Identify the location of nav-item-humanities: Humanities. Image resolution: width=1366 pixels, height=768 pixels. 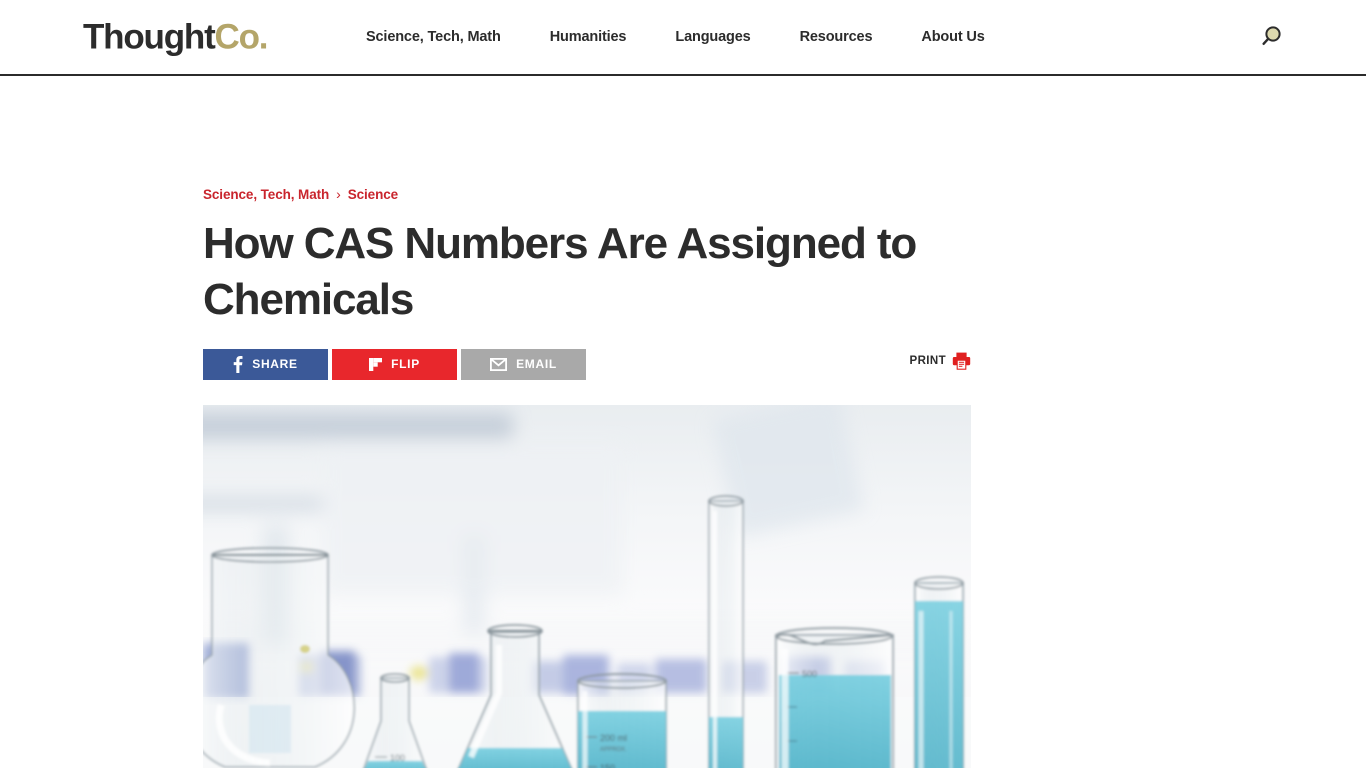
(588, 37).